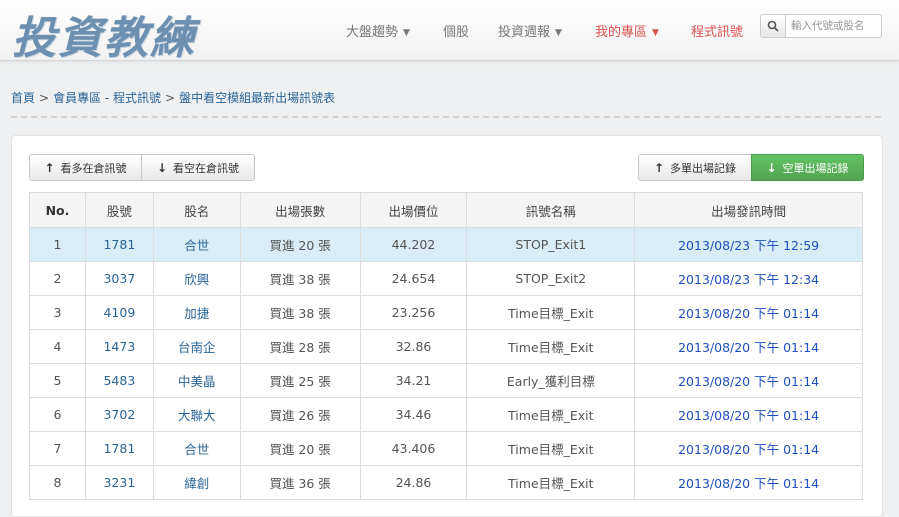 The width and height of the screenshot is (899, 517). I want to click on header-exit-time: 出場發訊時間, so click(748, 210).